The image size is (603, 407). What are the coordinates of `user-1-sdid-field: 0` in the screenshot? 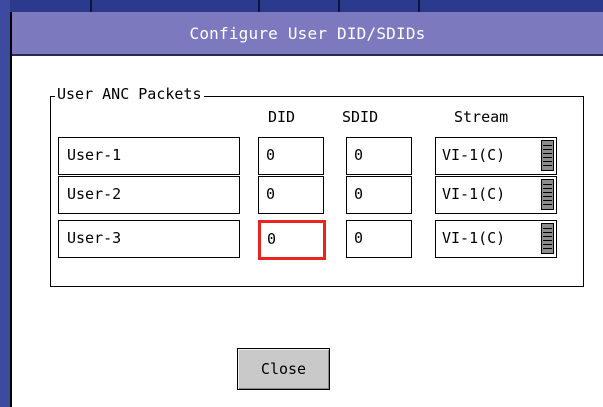 It's located at (379, 156).